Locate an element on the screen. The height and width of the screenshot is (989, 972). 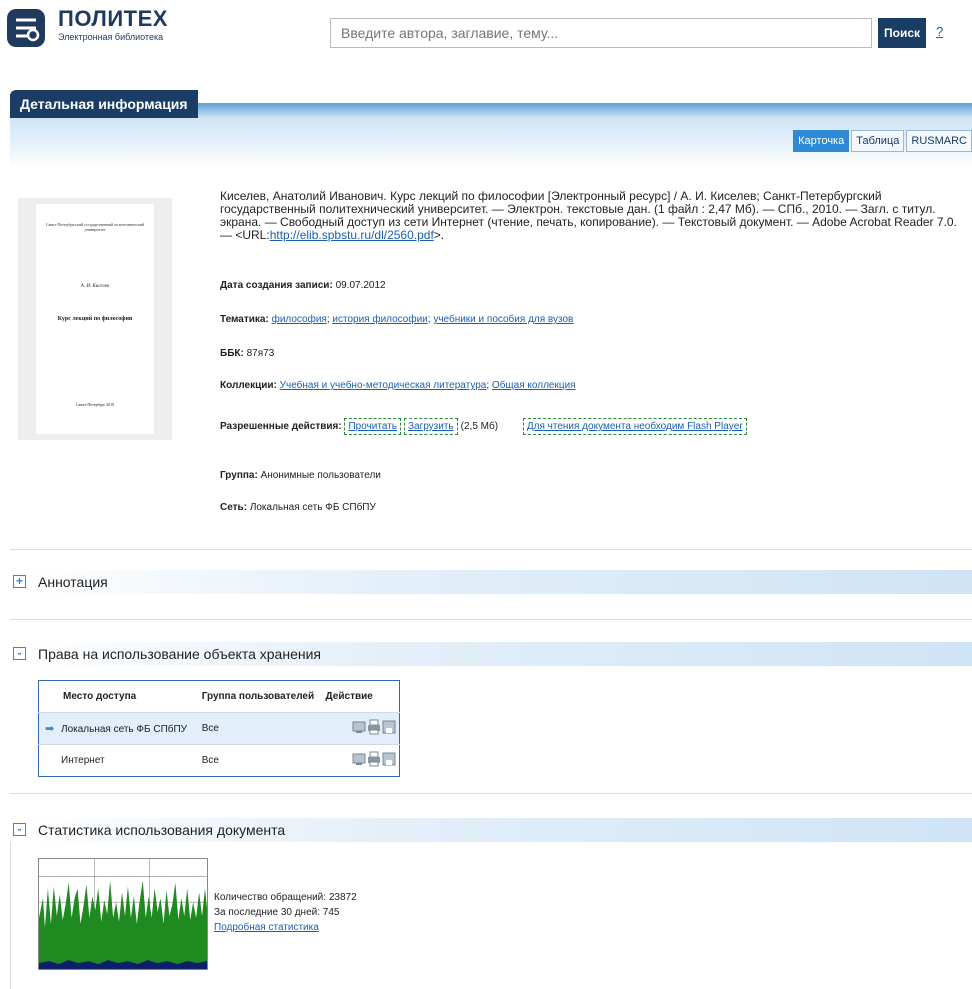
rights-body is located at coordinates (491, 730).